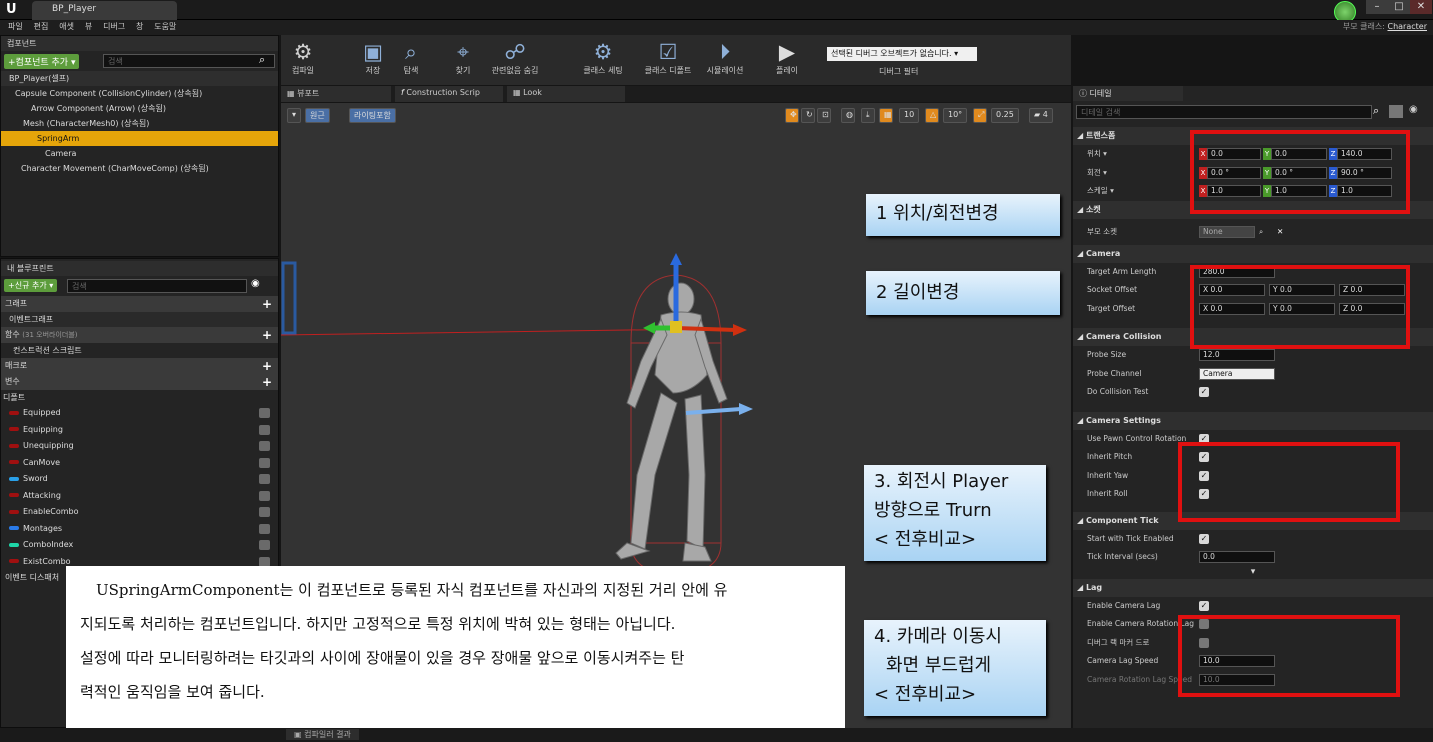  What do you see at coordinates (165, 27) in the screenshot?
I see `menu-help: 도움말` at bounding box center [165, 27].